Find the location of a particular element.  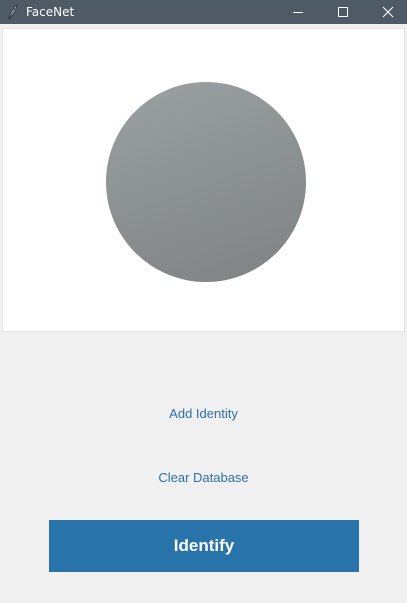

close-icon is located at coordinates (388, 12).